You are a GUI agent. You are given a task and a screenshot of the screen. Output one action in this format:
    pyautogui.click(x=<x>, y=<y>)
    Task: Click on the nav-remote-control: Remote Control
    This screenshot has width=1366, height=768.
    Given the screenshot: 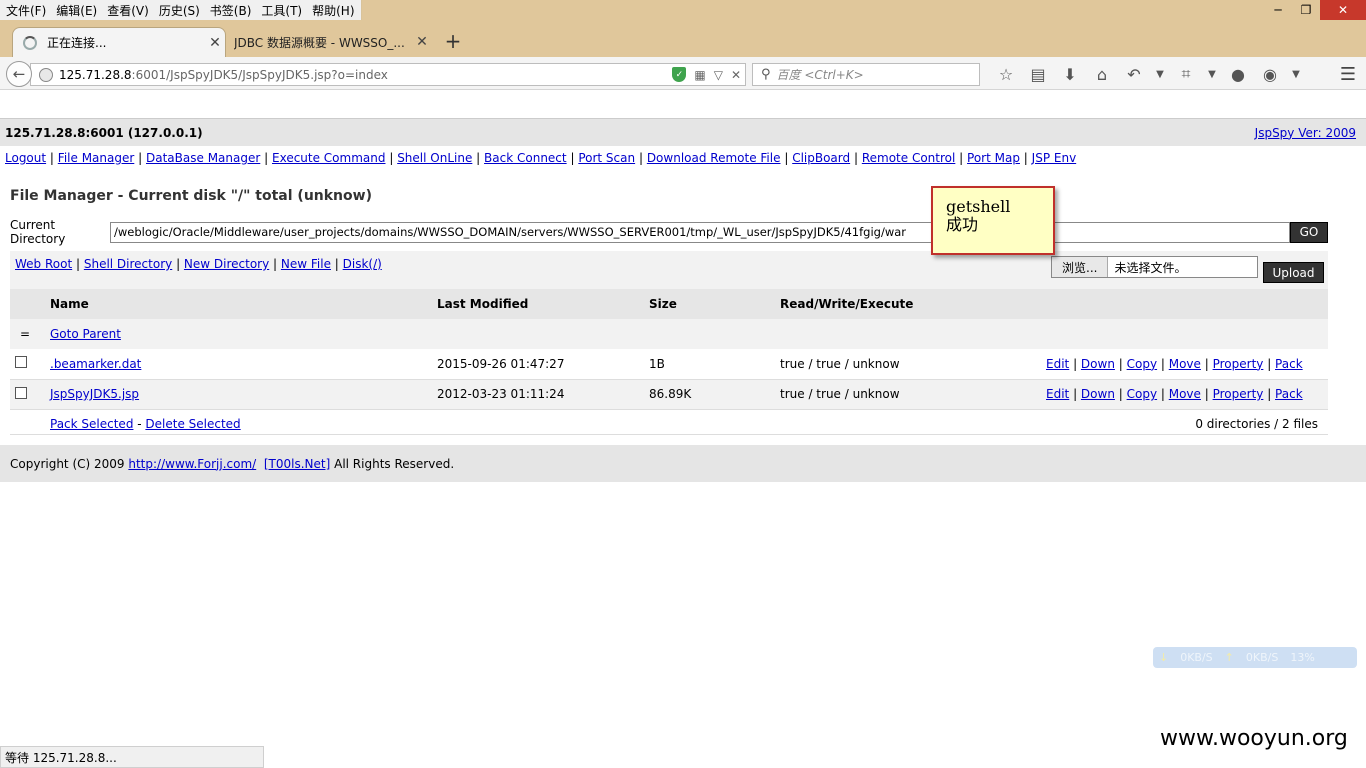 What is the action you would take?
    pyautogui.click(x=909, y=158)
    